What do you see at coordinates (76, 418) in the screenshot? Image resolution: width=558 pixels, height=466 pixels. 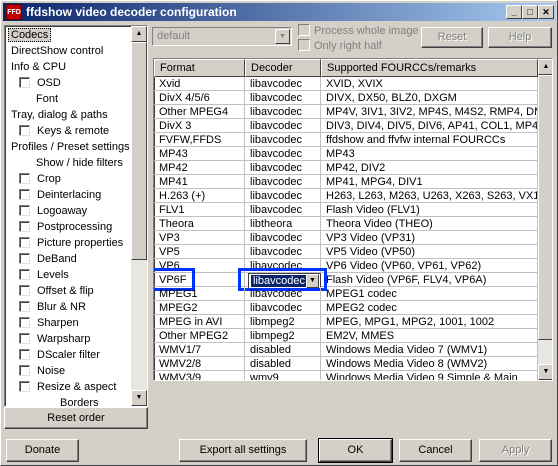 I see `reset-order-button: Reset order` at bounding box center [76, 418].